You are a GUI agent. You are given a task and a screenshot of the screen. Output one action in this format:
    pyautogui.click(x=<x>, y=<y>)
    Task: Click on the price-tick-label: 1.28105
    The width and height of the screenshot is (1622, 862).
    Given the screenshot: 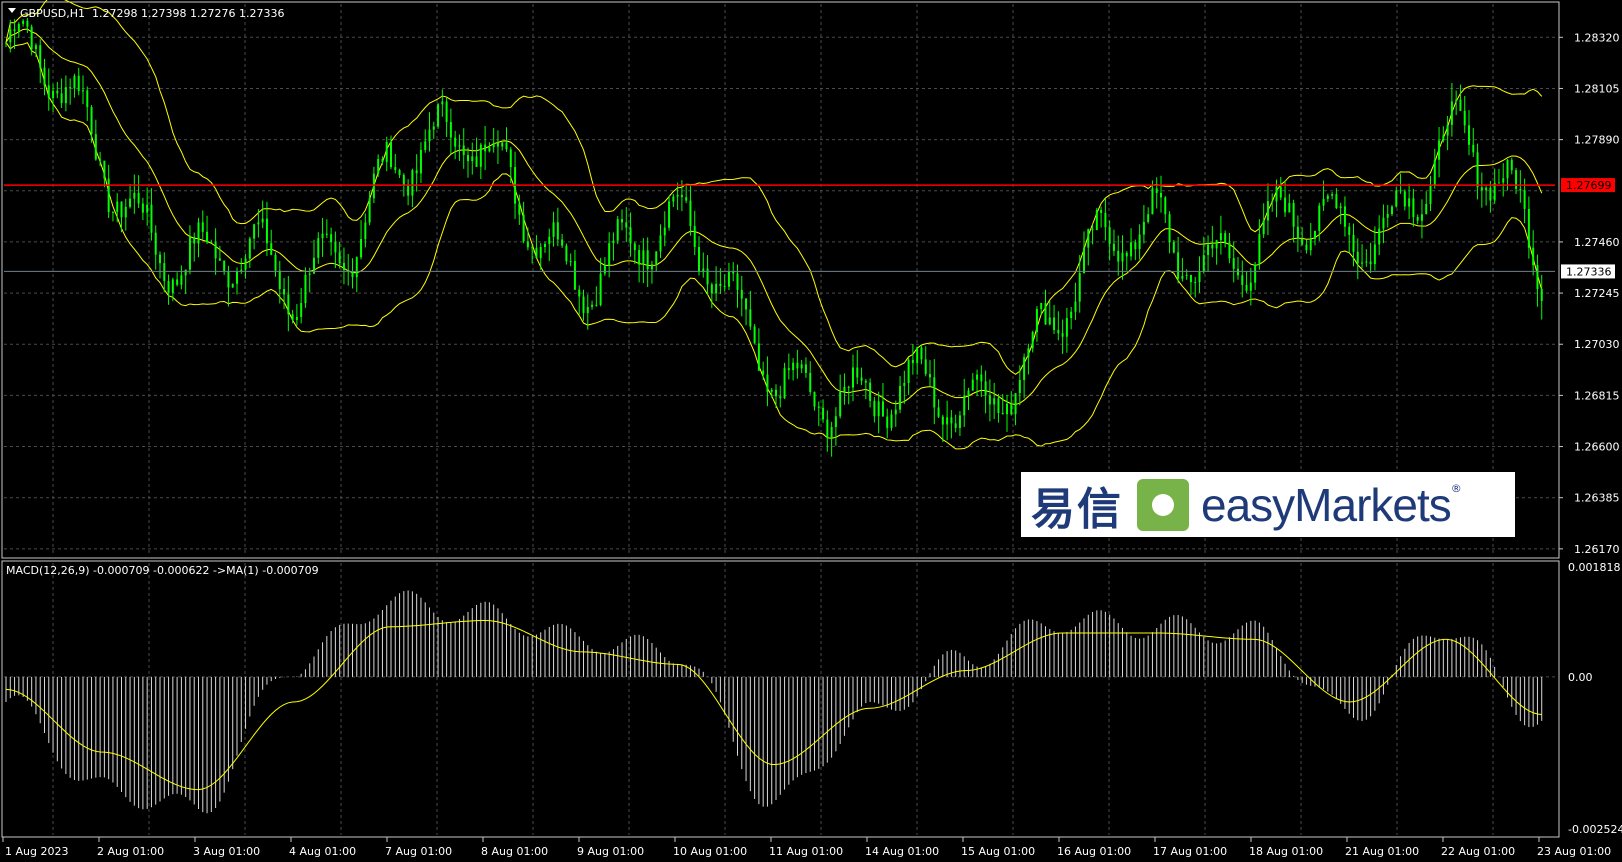 What is the action you would take?
    pyautogui.click(x=1597, y=88)
    